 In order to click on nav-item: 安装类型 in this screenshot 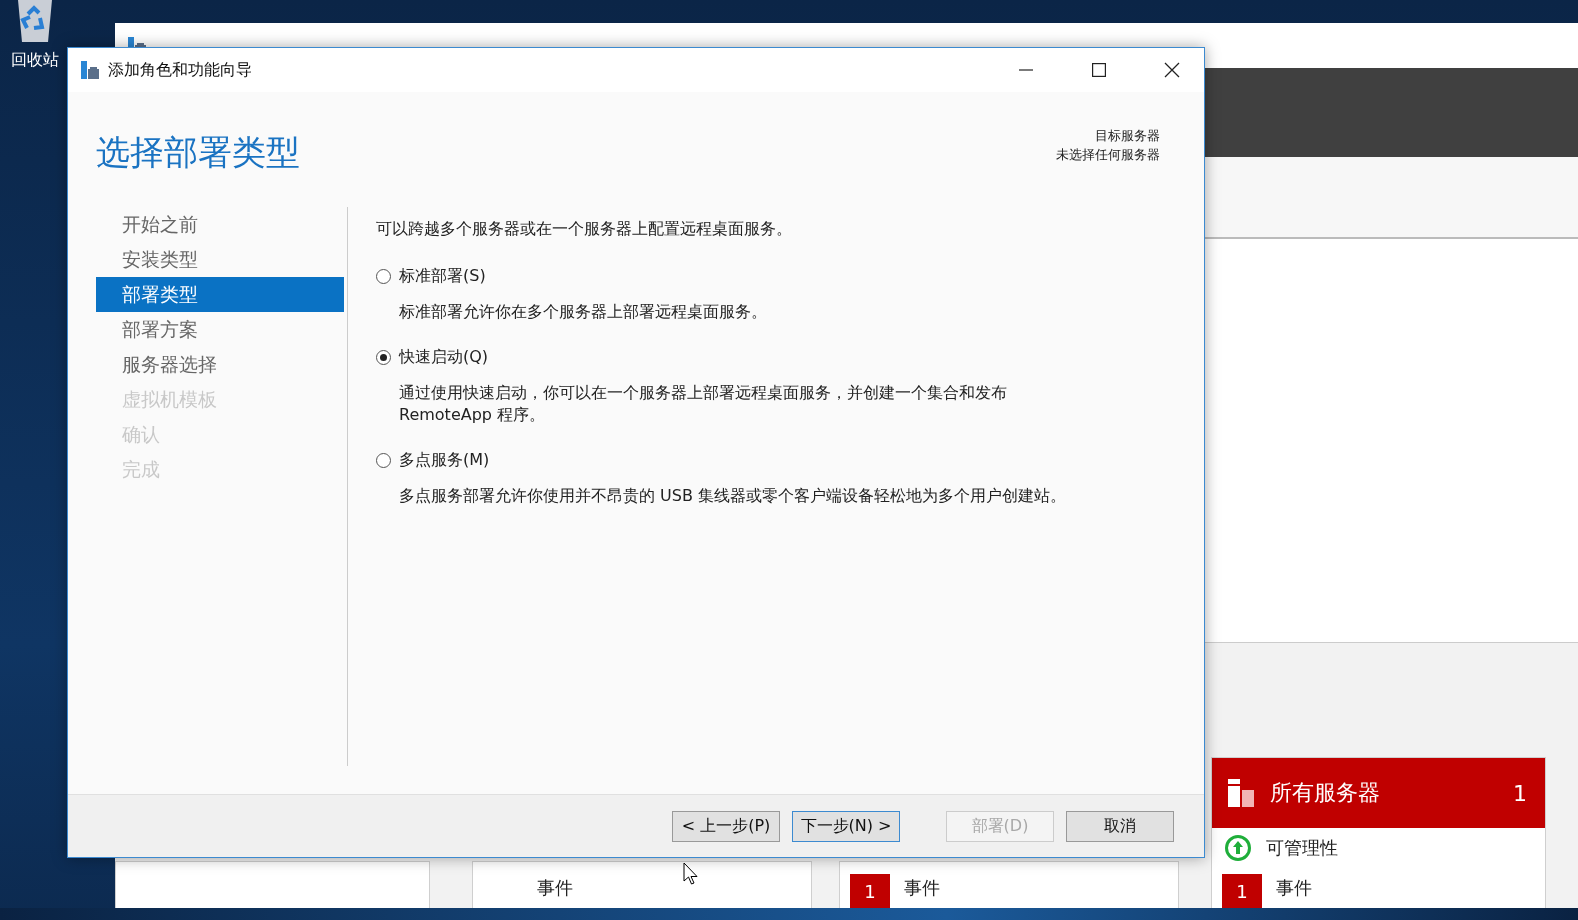, I will do `click(220, 259)`.